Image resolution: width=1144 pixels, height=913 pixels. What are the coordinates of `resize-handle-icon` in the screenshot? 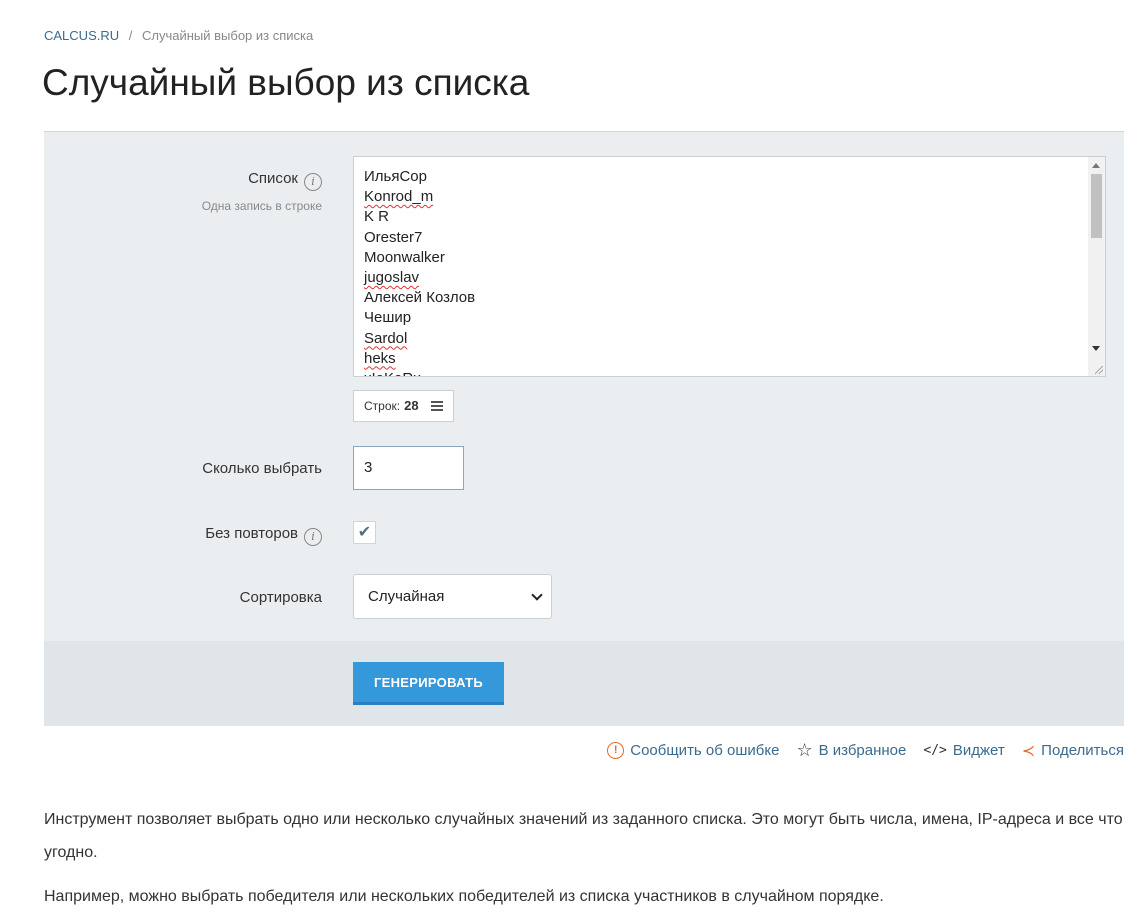 It's located at (1099, 370).